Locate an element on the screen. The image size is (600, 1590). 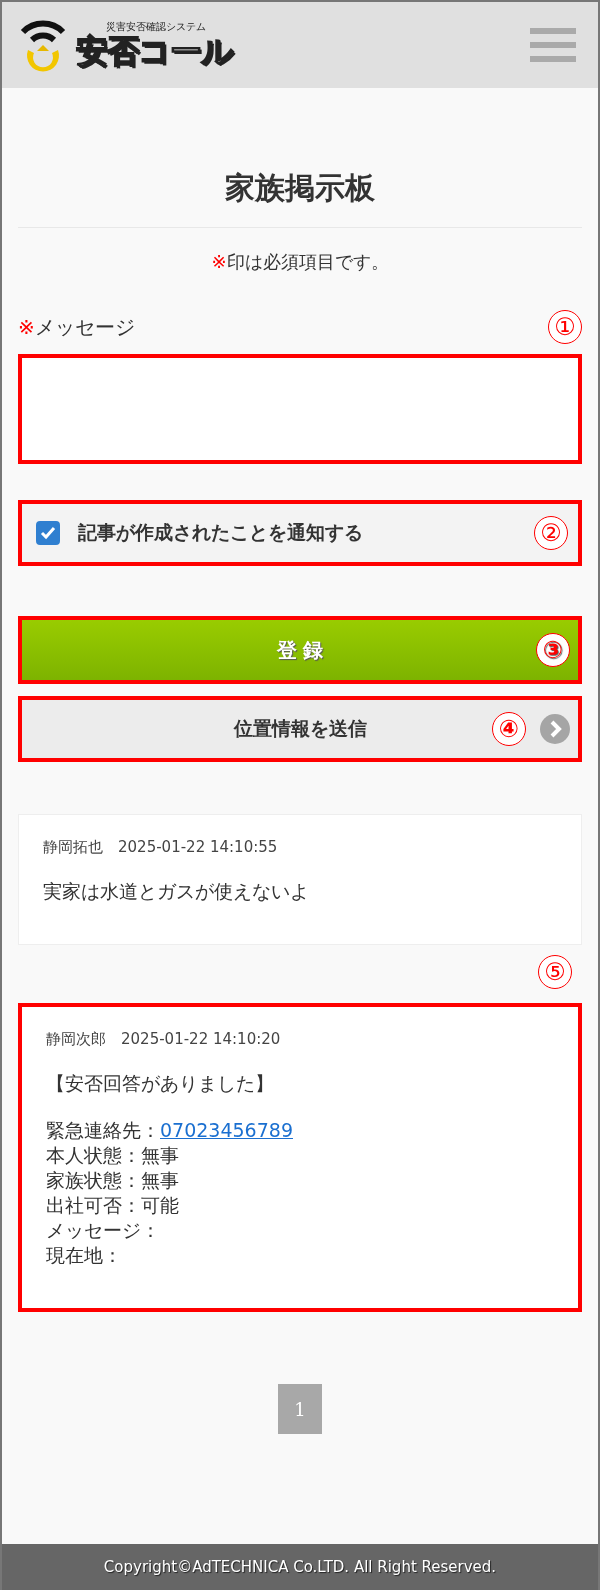
post-line: 実家は水道とガスが使えないよ is located at coordinates (176, 891).